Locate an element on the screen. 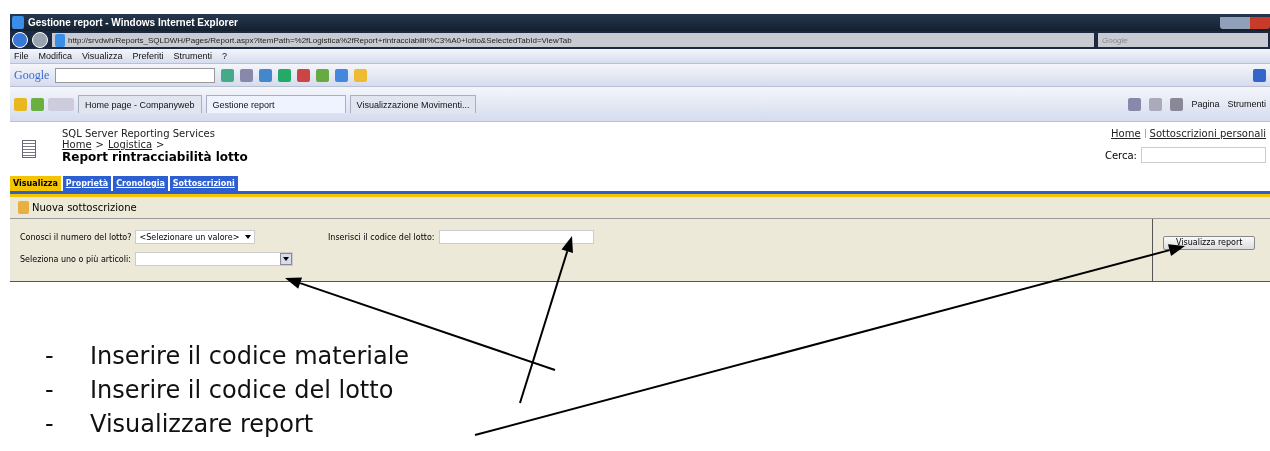  page-tab: Sottoscrizioni is located at coordinates (203, 183).